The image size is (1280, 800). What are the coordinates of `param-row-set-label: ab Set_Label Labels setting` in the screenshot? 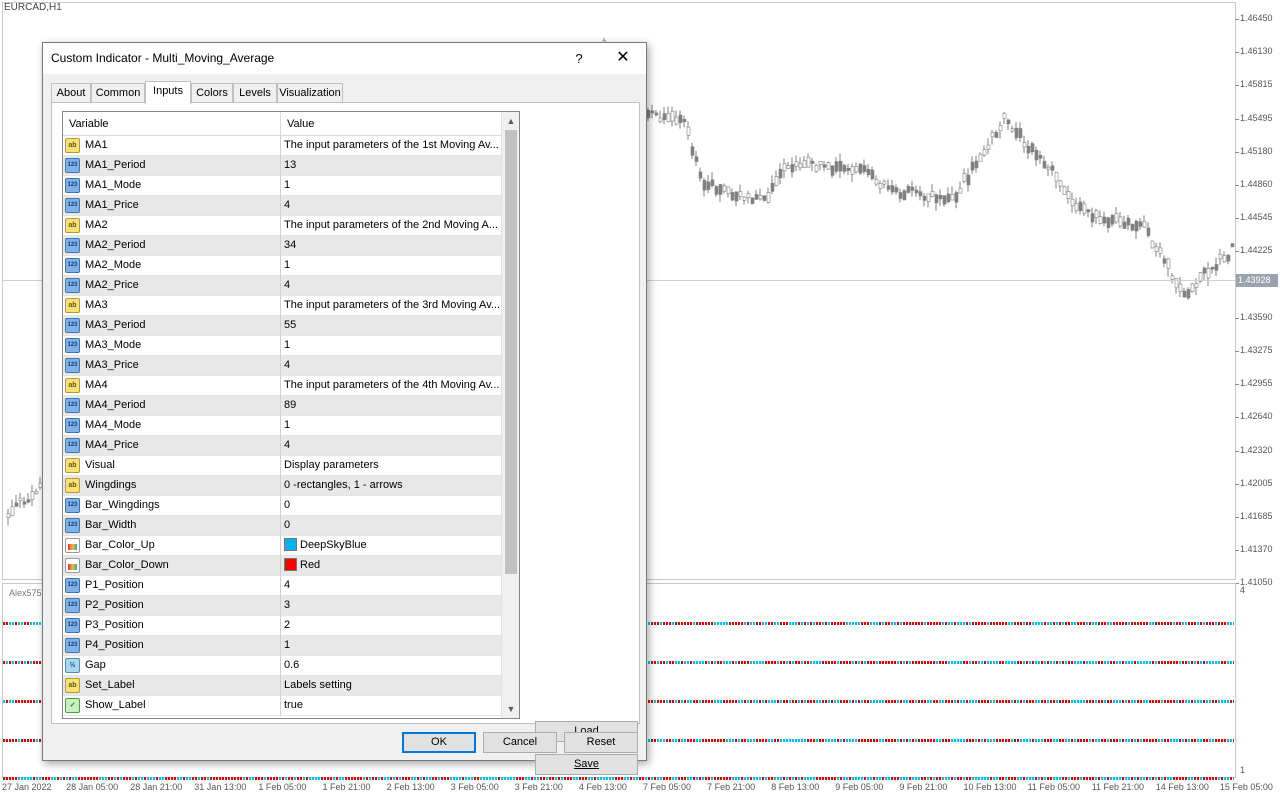 It's located at (282, 686).